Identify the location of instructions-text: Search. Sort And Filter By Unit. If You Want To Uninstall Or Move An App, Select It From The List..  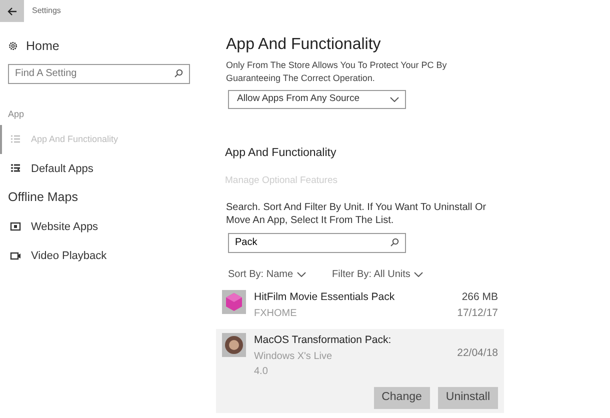
(357, 213).